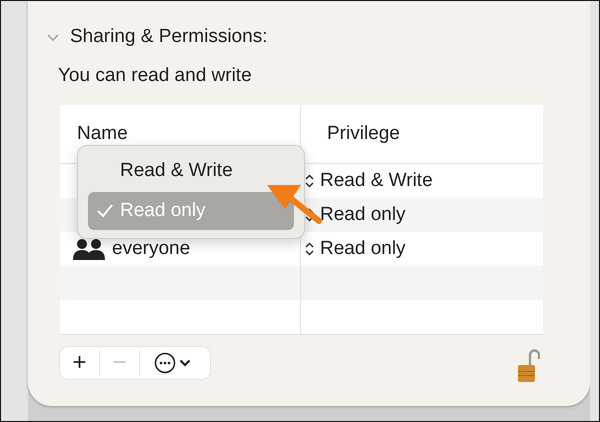  What do you see at coordinates (80, 363) in the screenshot?
I see `add-button: +` at bounding box center [80, 363].